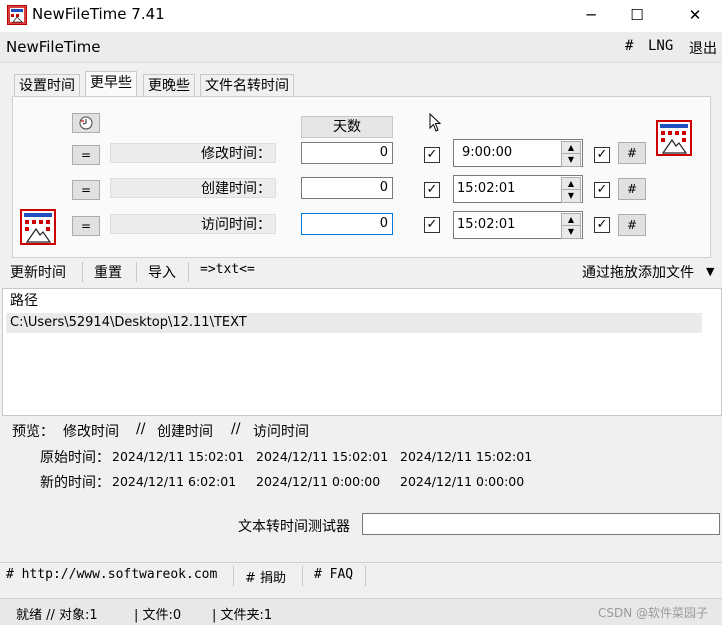  What do you see at coordinates (17, 15) in the screenshot?
I see `app-icon` at bounding box center [17, 15].